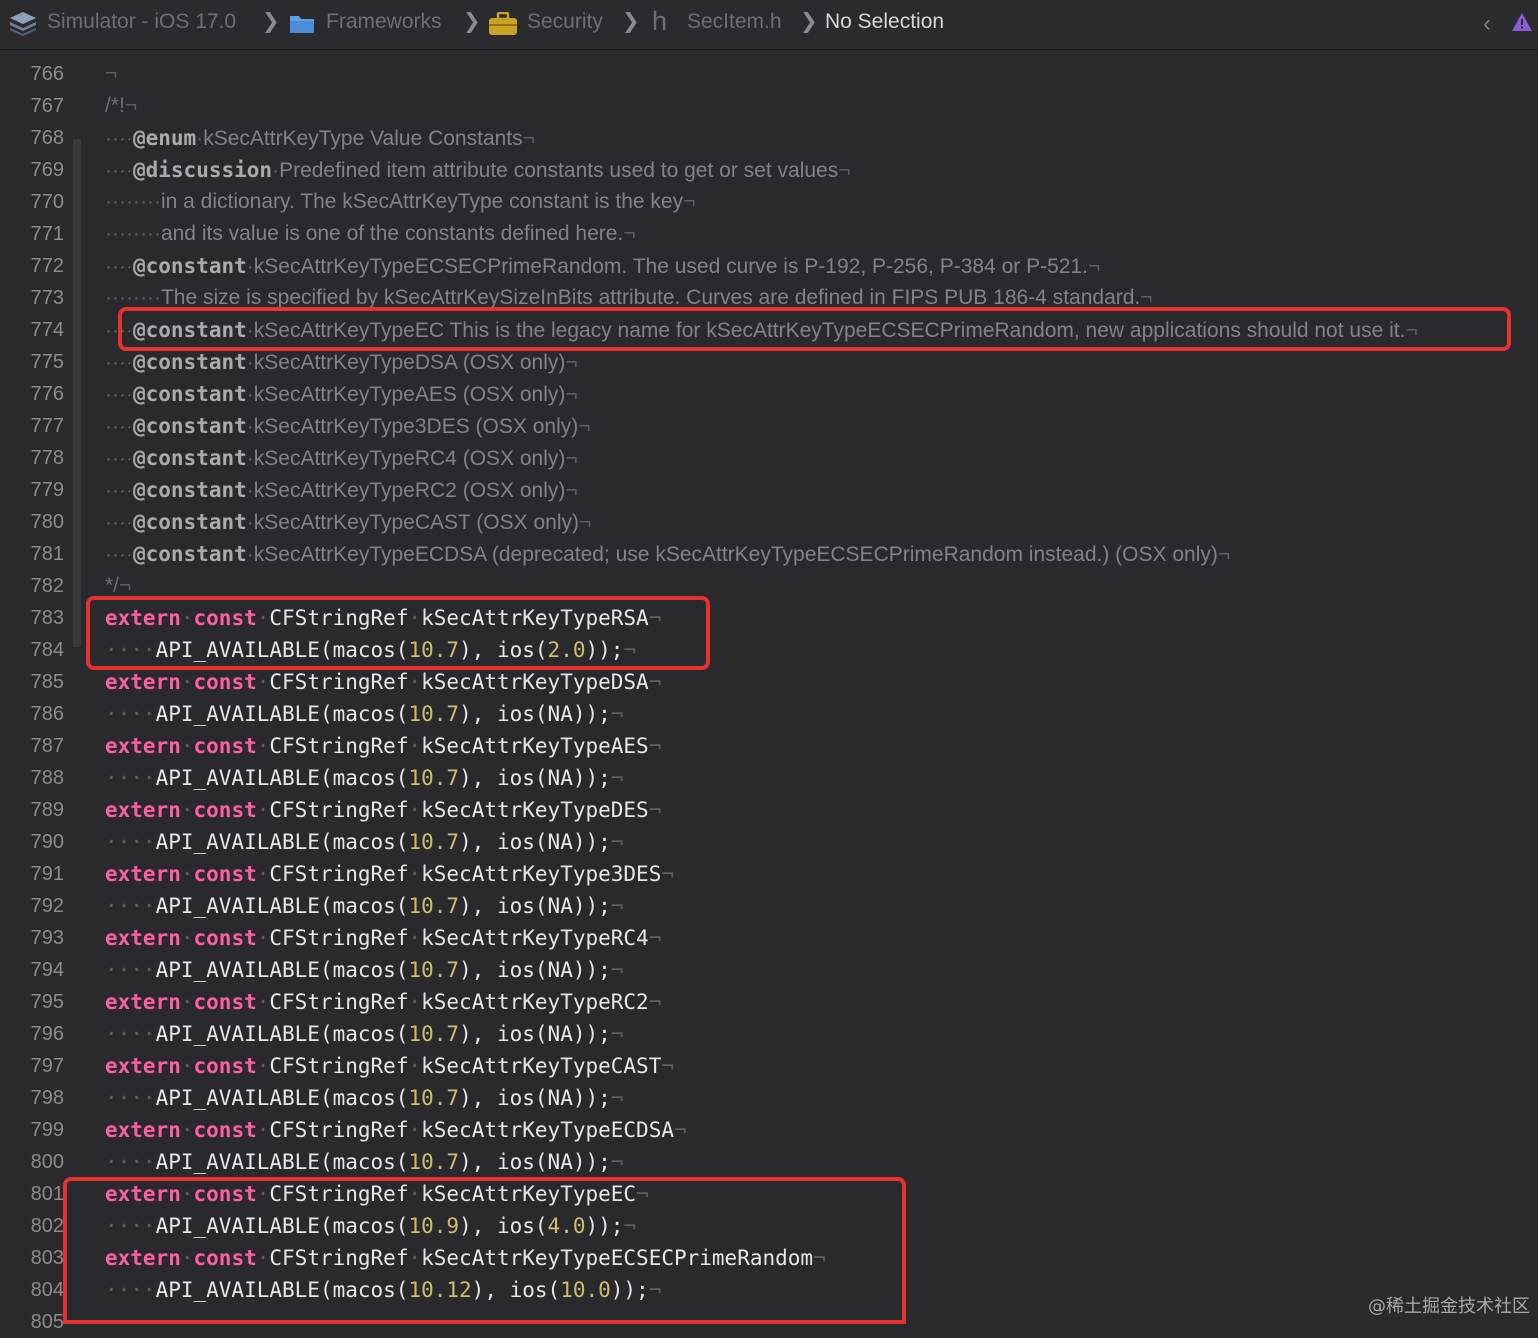 The height and width of the screenshot is (1338, 1538). What do you see at coordinates (32, 458) in the screenshot?
I see `line-number: 778` at bounding box center [32, 458].